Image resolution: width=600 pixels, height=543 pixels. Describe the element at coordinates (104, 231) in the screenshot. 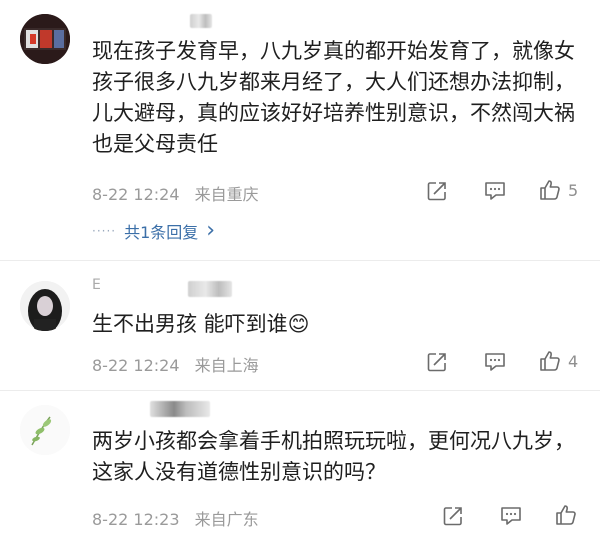

I see `reply-thread-dots: ·····` at that location.